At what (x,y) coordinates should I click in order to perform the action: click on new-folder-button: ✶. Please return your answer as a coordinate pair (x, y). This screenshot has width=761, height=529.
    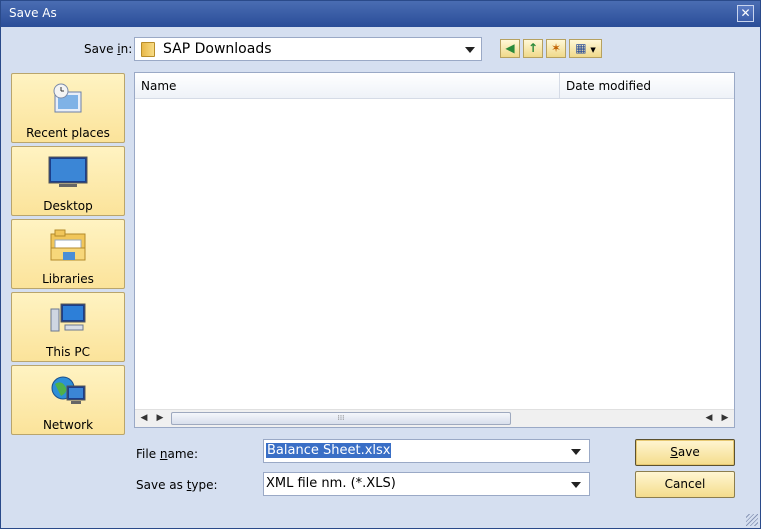
    Looking at the image, I should click on (556, 48).